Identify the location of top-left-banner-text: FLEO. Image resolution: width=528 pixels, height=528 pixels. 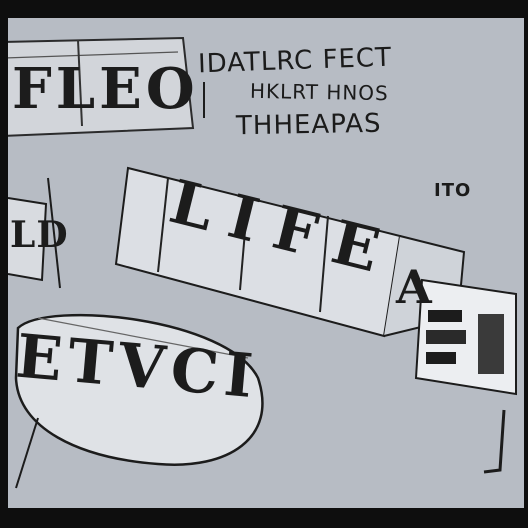
(105, 89).